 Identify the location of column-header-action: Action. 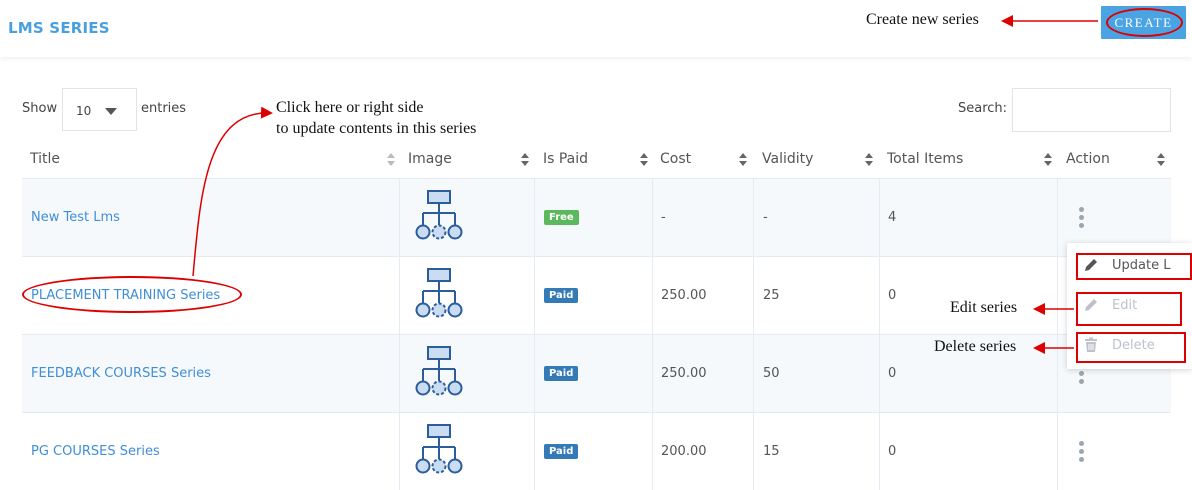
(1088, 159).